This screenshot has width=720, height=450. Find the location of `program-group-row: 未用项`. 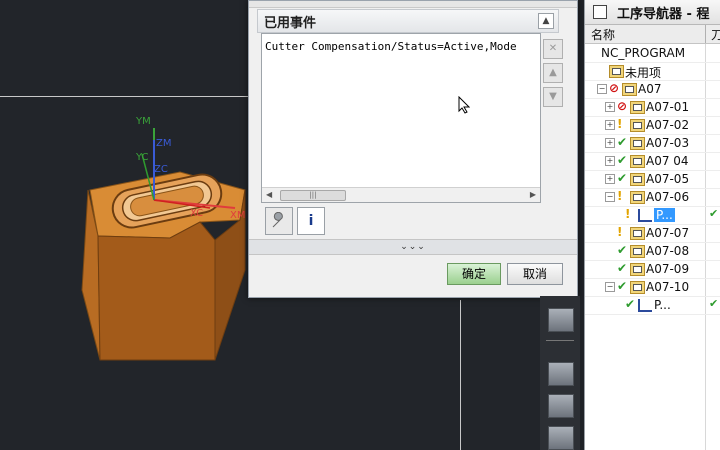

program-group-row: 未用项 is located at coordinates (652, 71).